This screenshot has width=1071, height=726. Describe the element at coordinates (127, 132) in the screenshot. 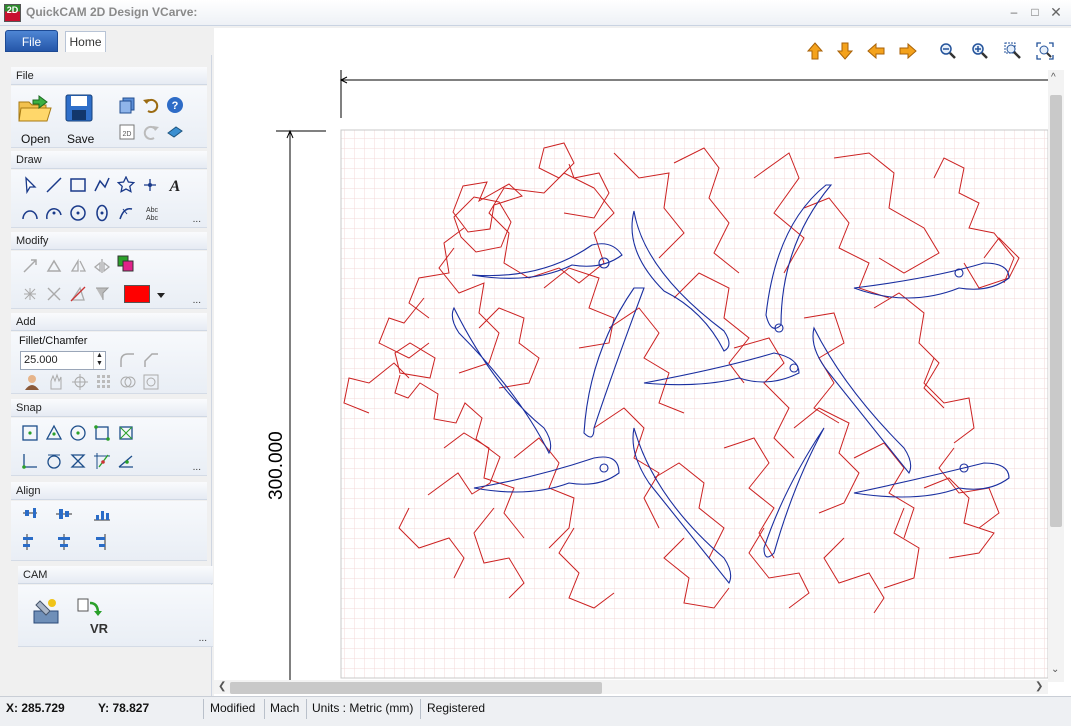

I see `2d-view-icon: 2D` at that location.